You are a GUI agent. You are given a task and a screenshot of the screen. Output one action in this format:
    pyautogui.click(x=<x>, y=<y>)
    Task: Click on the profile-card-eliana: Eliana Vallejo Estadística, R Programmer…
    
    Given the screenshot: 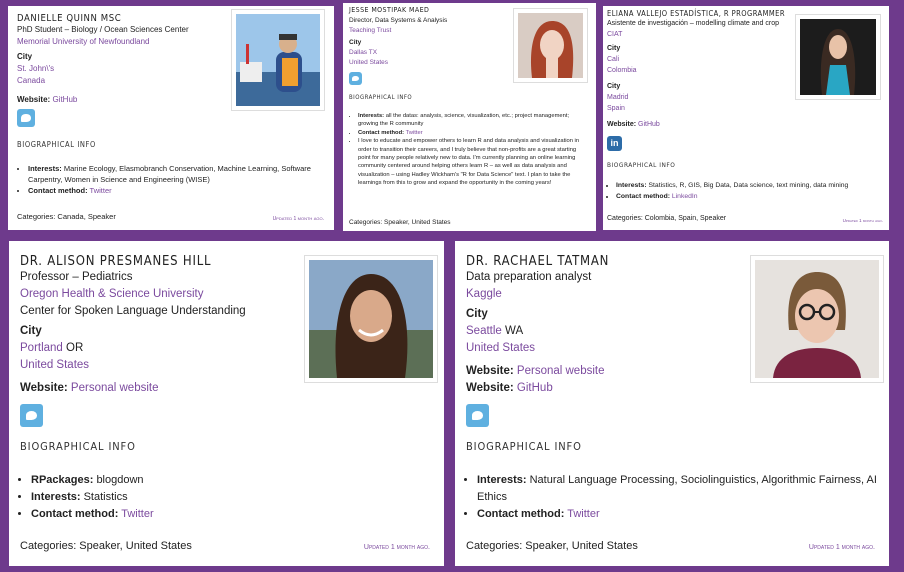 What is the action you would take?
    pyautogui.click(x=746, y=118)
    